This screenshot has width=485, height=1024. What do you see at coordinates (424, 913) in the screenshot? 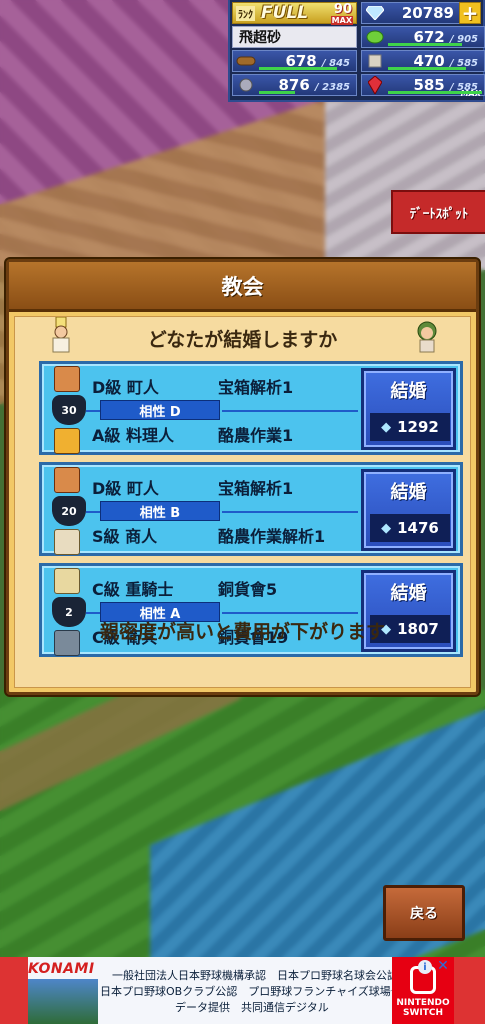
I see `back-button: 戻る` at bounding box center [424, 913].